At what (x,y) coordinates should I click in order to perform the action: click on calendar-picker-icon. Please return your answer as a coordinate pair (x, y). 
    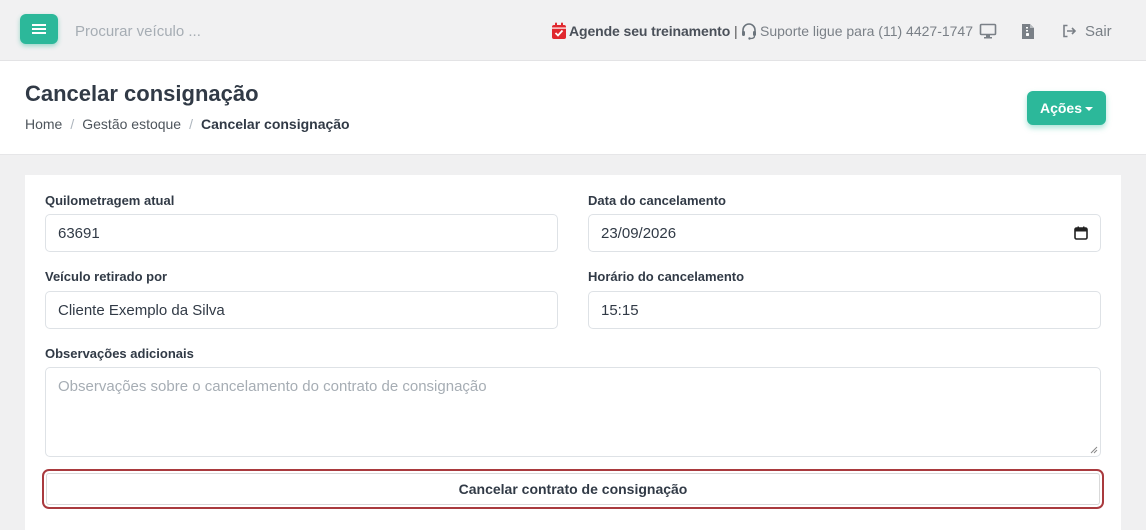
    Looking at the image, I should click on (1081, 233).